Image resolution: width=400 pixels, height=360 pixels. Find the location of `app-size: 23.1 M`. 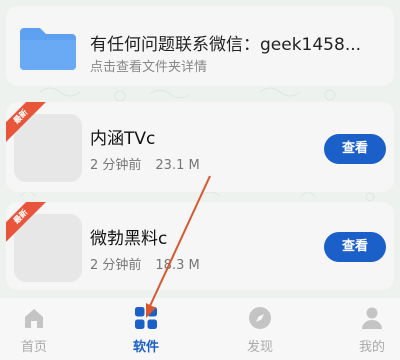

app-size: 23.1 M is located at coordinates (177, 165).